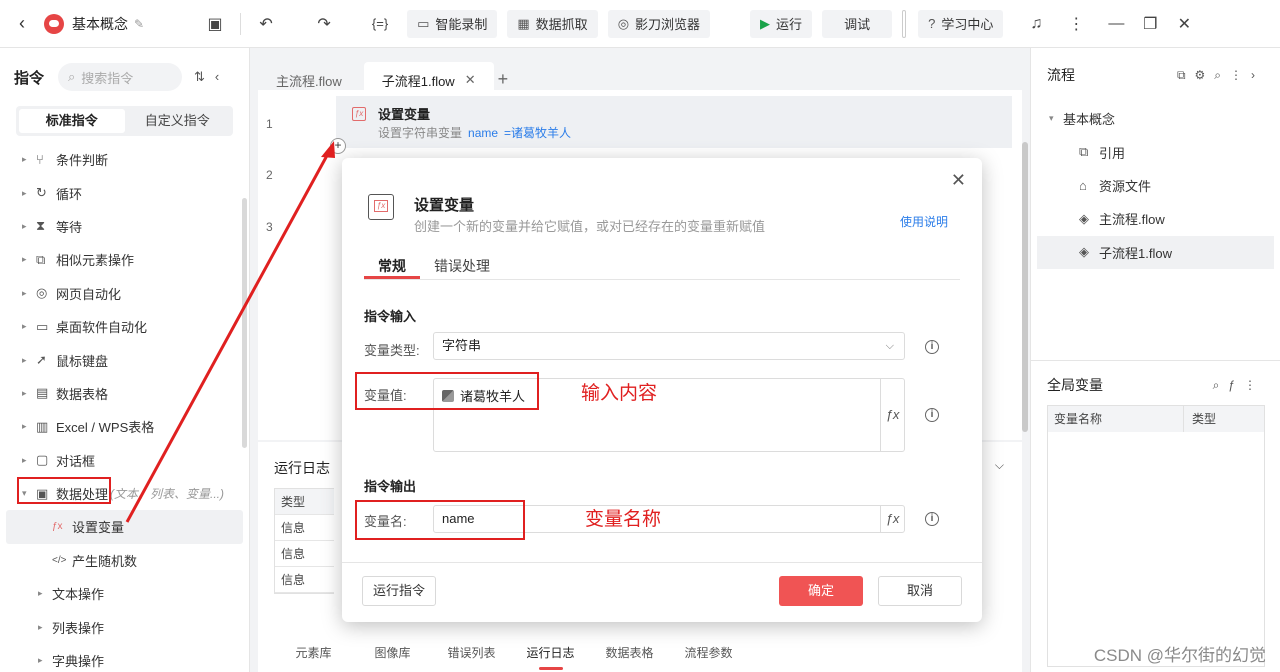 This screenshot has height=672, width=1280. What do you see at coordinates (1155, 252) in the screenshot?
I see `tree-item-subflow: ◈ 子流程1.flow` at bounding box center [1155, 252].